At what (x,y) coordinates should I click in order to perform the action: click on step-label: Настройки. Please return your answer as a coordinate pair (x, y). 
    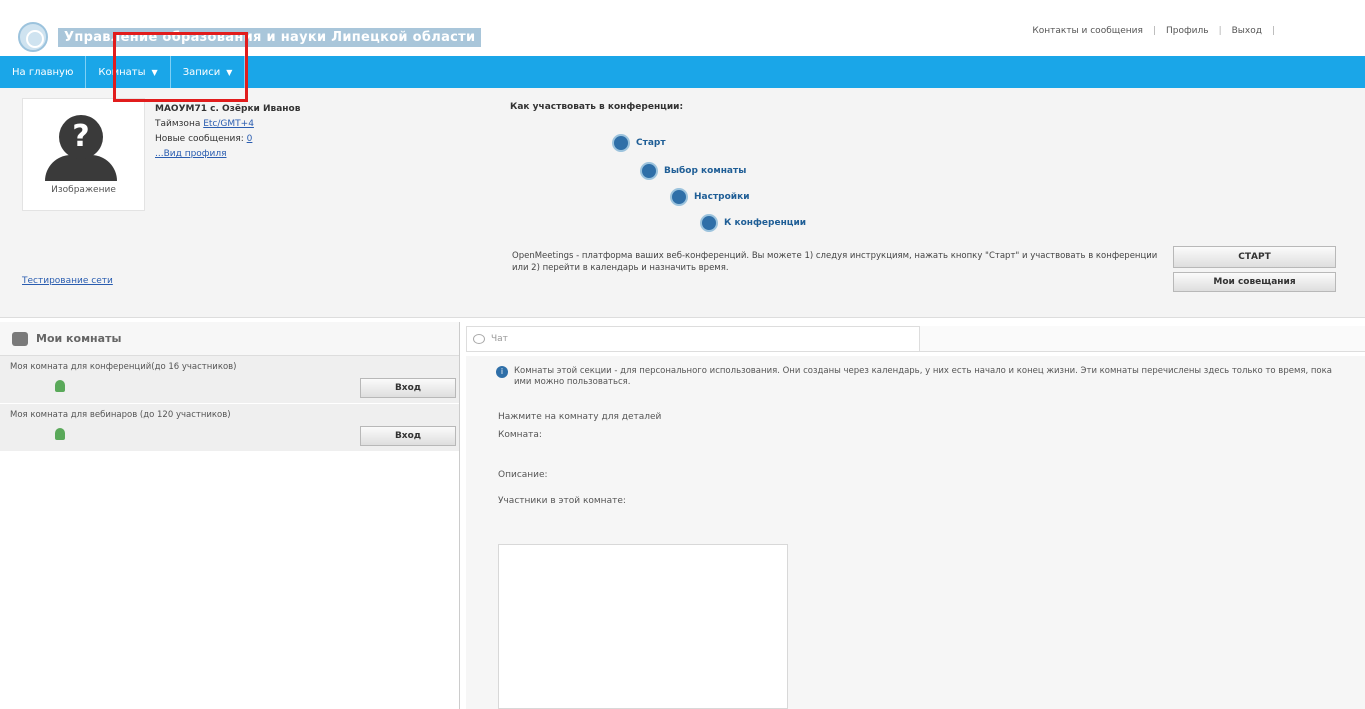
    Looking at the image, I should click on (722, 197).